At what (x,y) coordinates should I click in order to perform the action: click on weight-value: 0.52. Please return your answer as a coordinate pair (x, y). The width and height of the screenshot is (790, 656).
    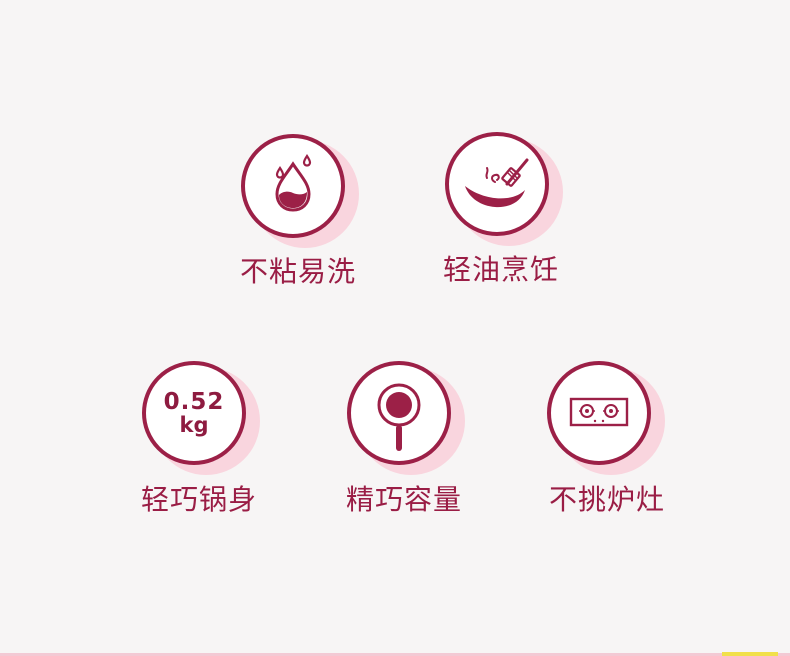
    Looking at the image, I should click on (194, 401).